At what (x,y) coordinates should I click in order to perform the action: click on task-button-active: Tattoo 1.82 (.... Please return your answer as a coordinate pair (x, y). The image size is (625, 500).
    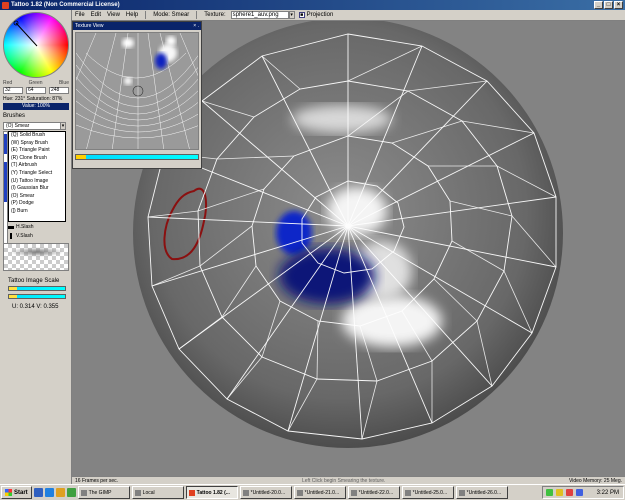
    Looking at the image, I should click on (211, 492).